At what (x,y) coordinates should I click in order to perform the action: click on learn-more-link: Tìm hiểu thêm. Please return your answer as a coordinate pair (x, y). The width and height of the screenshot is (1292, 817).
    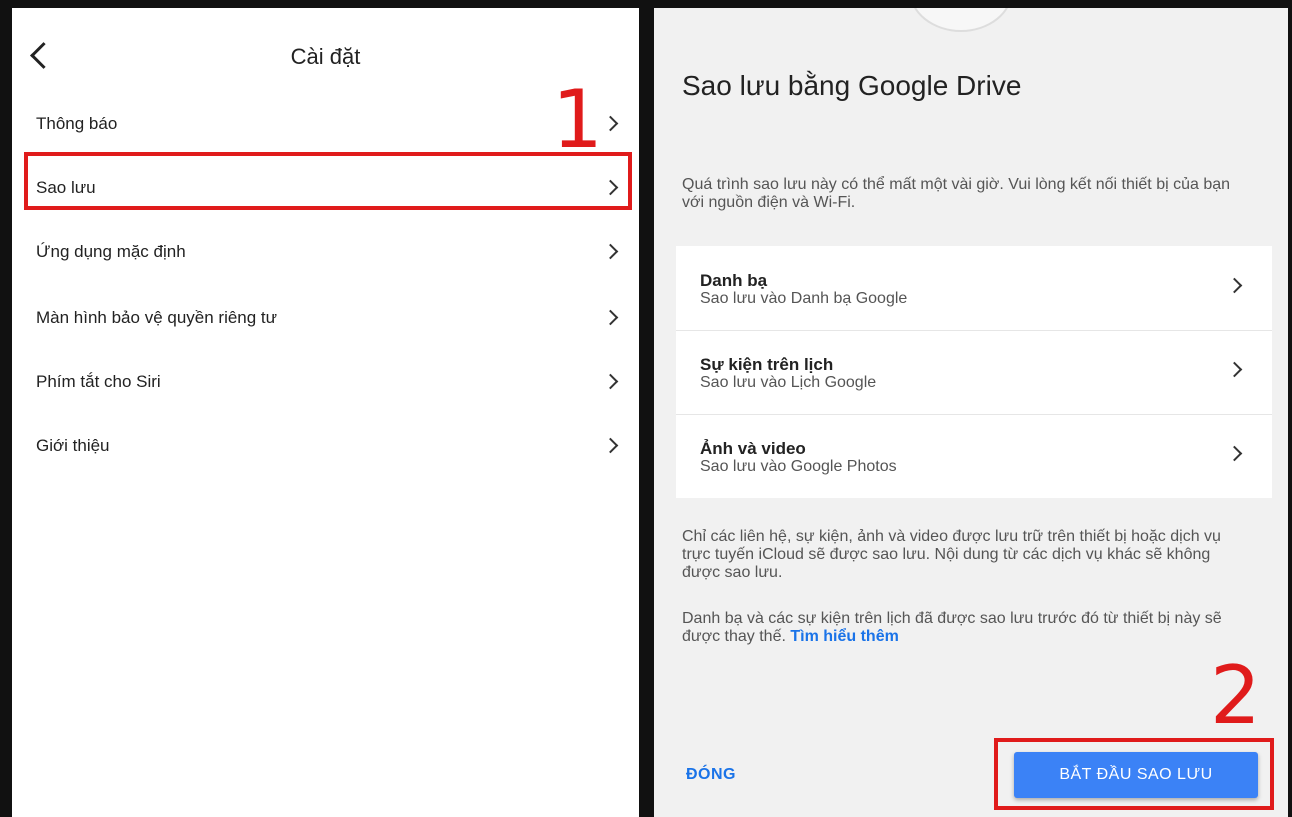
    Looking at the image, I should click on (844, 636).